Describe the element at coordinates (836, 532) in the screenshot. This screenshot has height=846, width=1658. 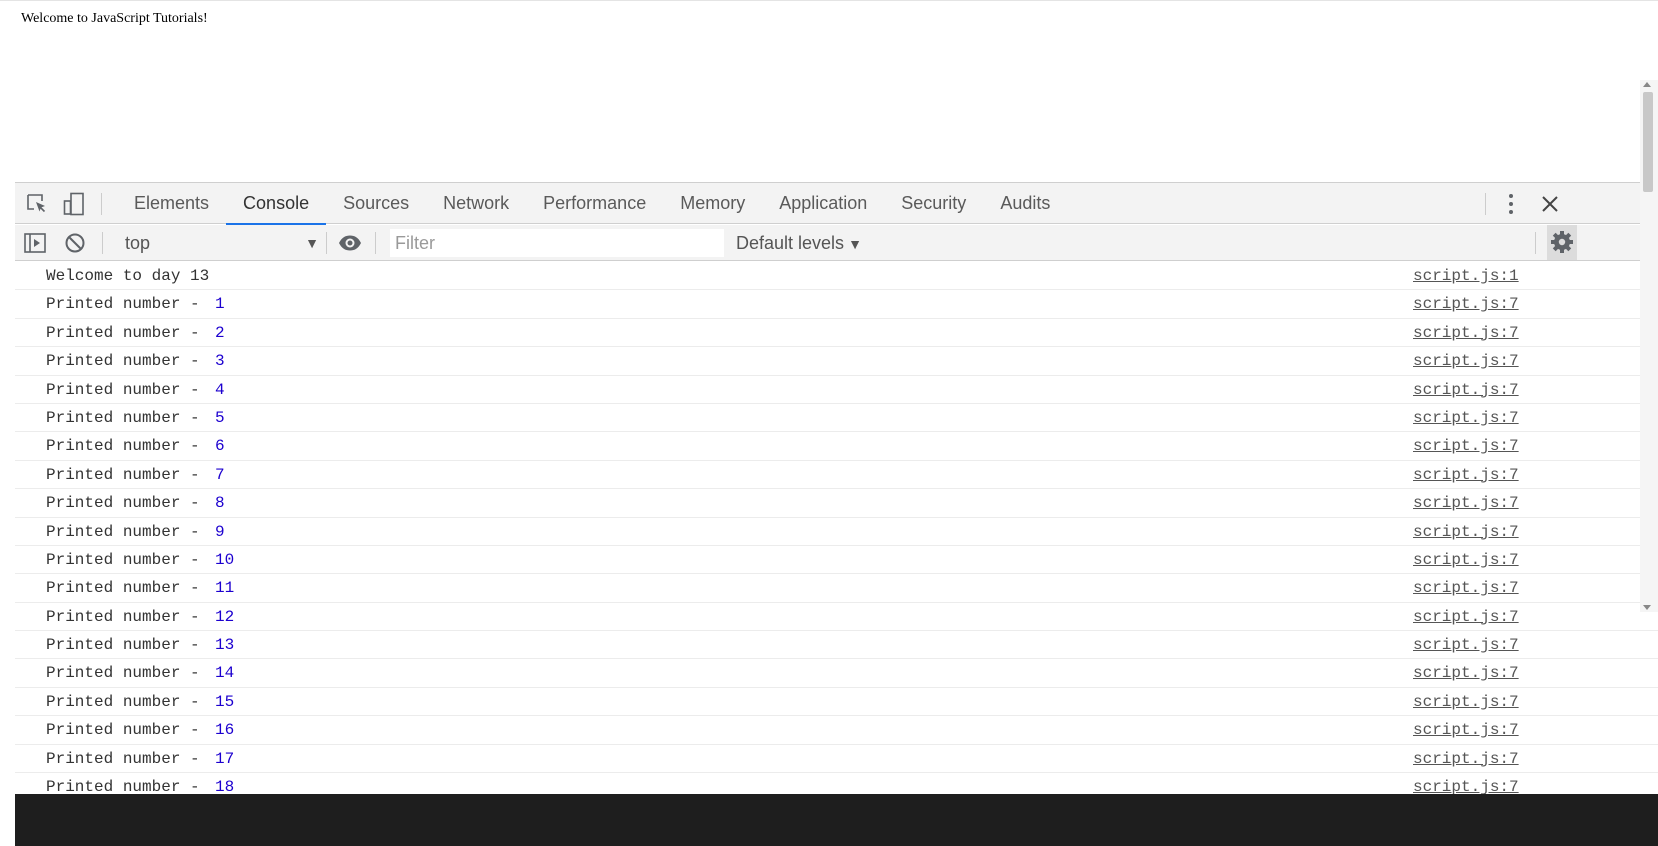
I see `console-message: Printed number - 9 script.js:7` at that location.